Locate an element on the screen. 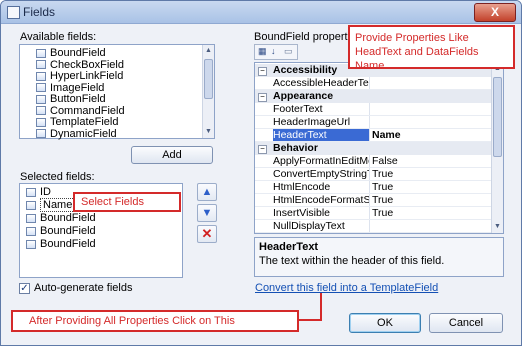 The height and width of the screenshot is (346, 522). properties-toolbar: ▦ ↓ ▭ is located at coordinates (276, 52).